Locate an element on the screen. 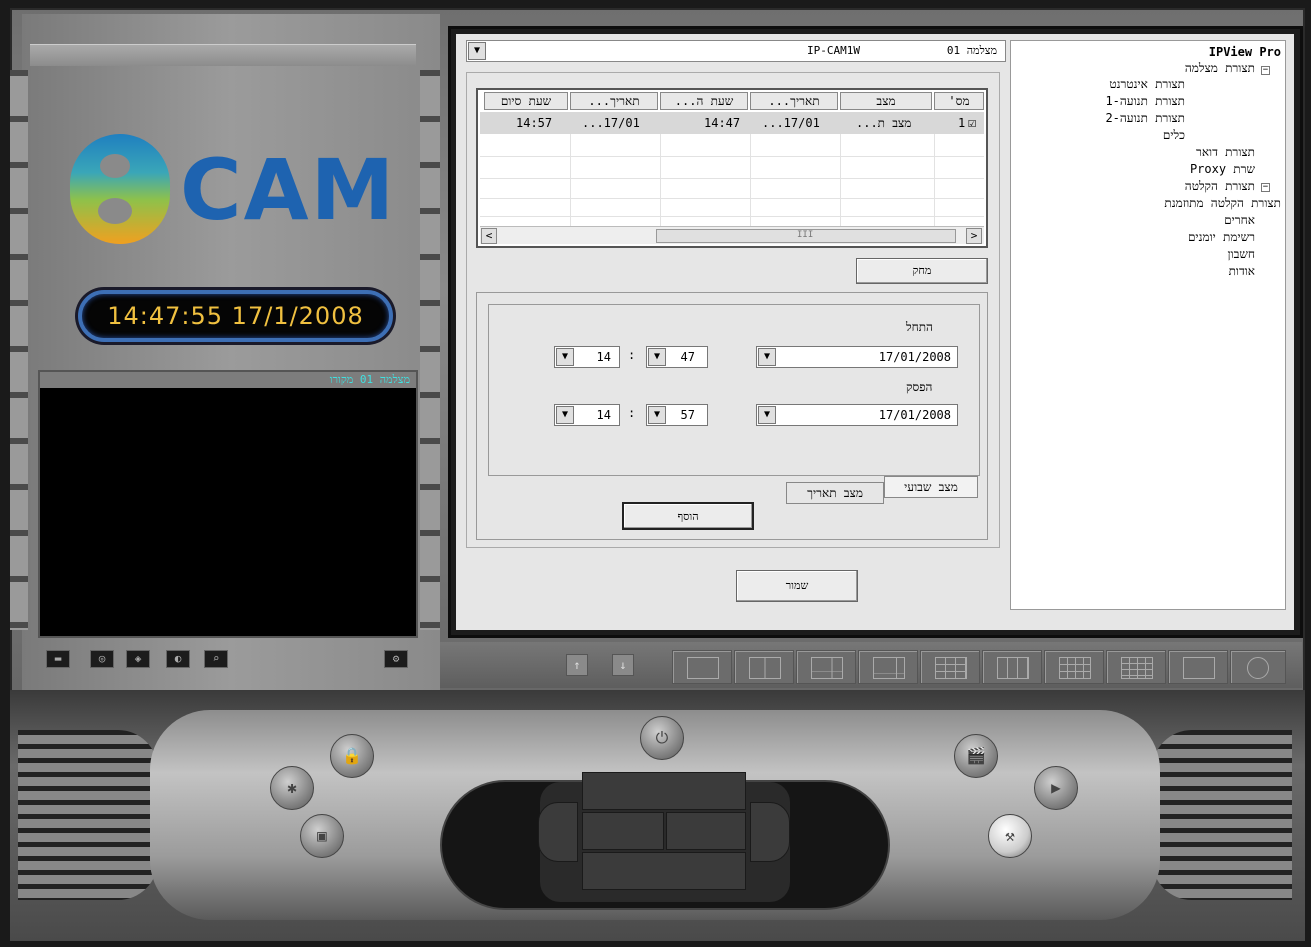 This screenshot has width=1311, height=947. layout-10-icon is located at coordinates (1012, 667).